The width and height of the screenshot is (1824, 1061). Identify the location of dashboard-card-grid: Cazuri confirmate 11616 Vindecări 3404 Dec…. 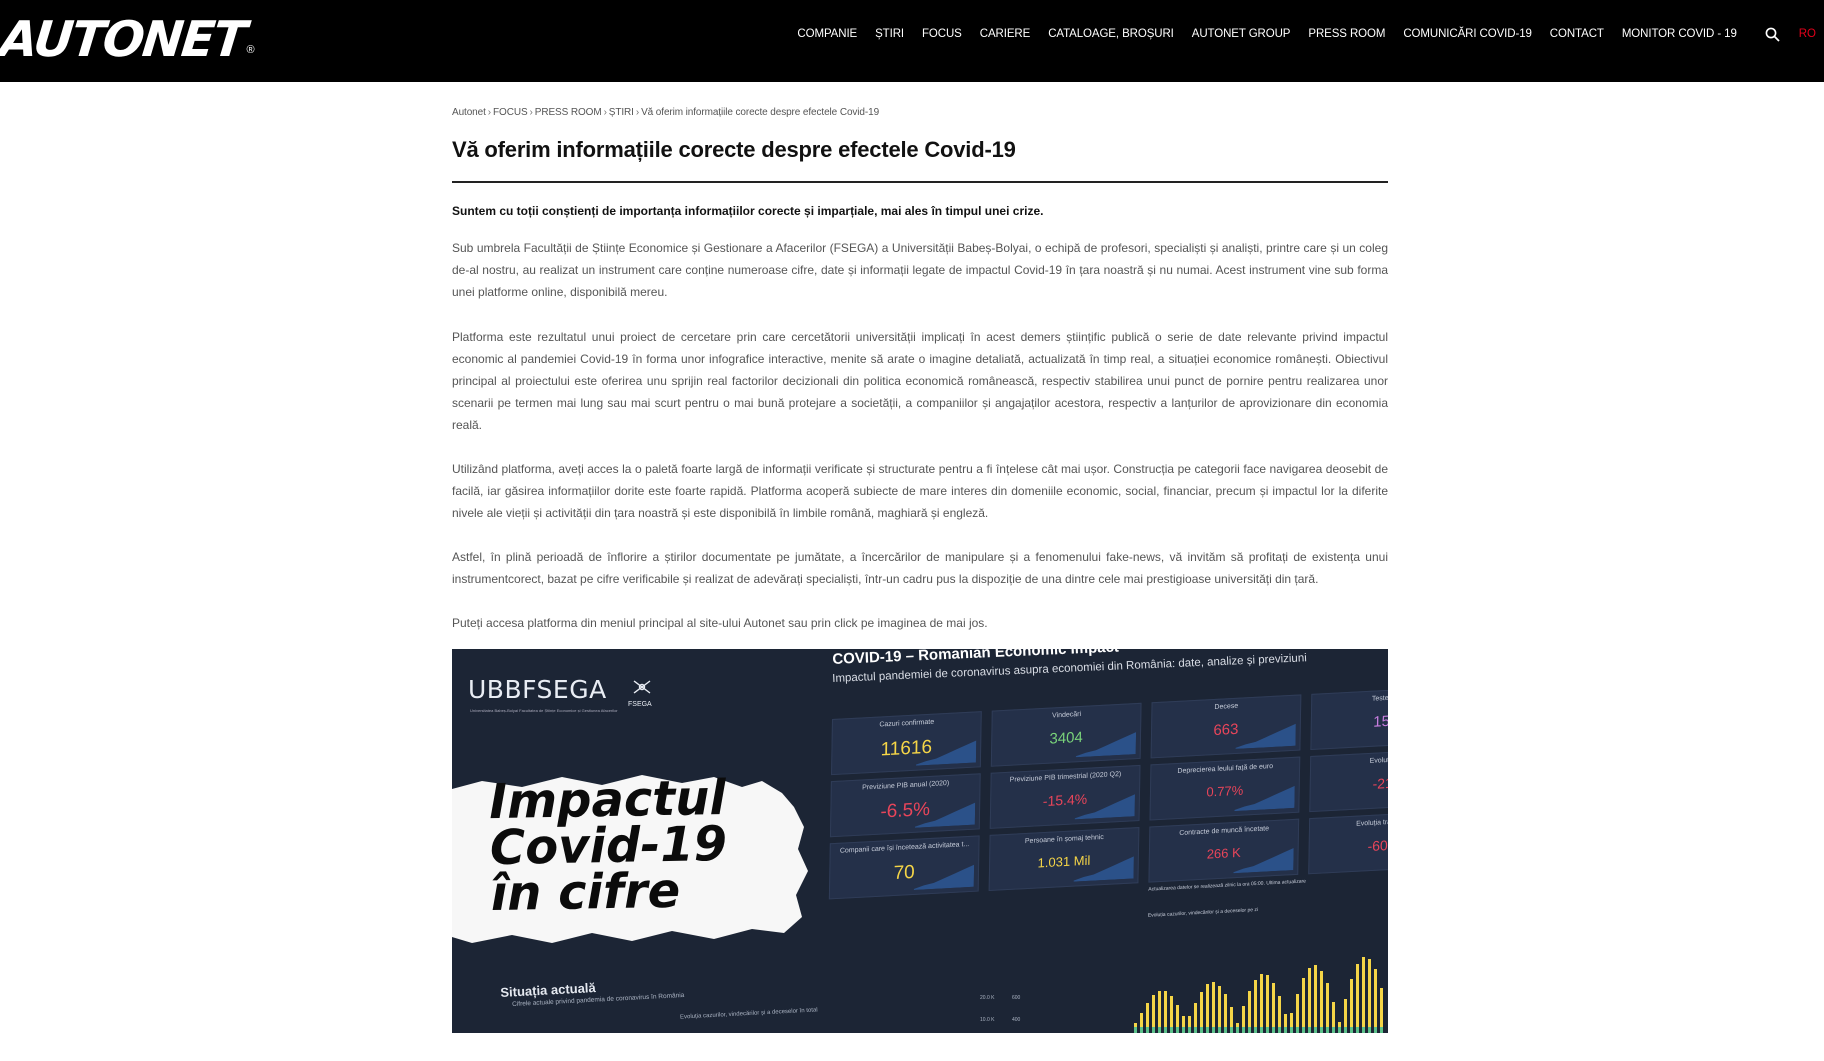
(1107, 833).